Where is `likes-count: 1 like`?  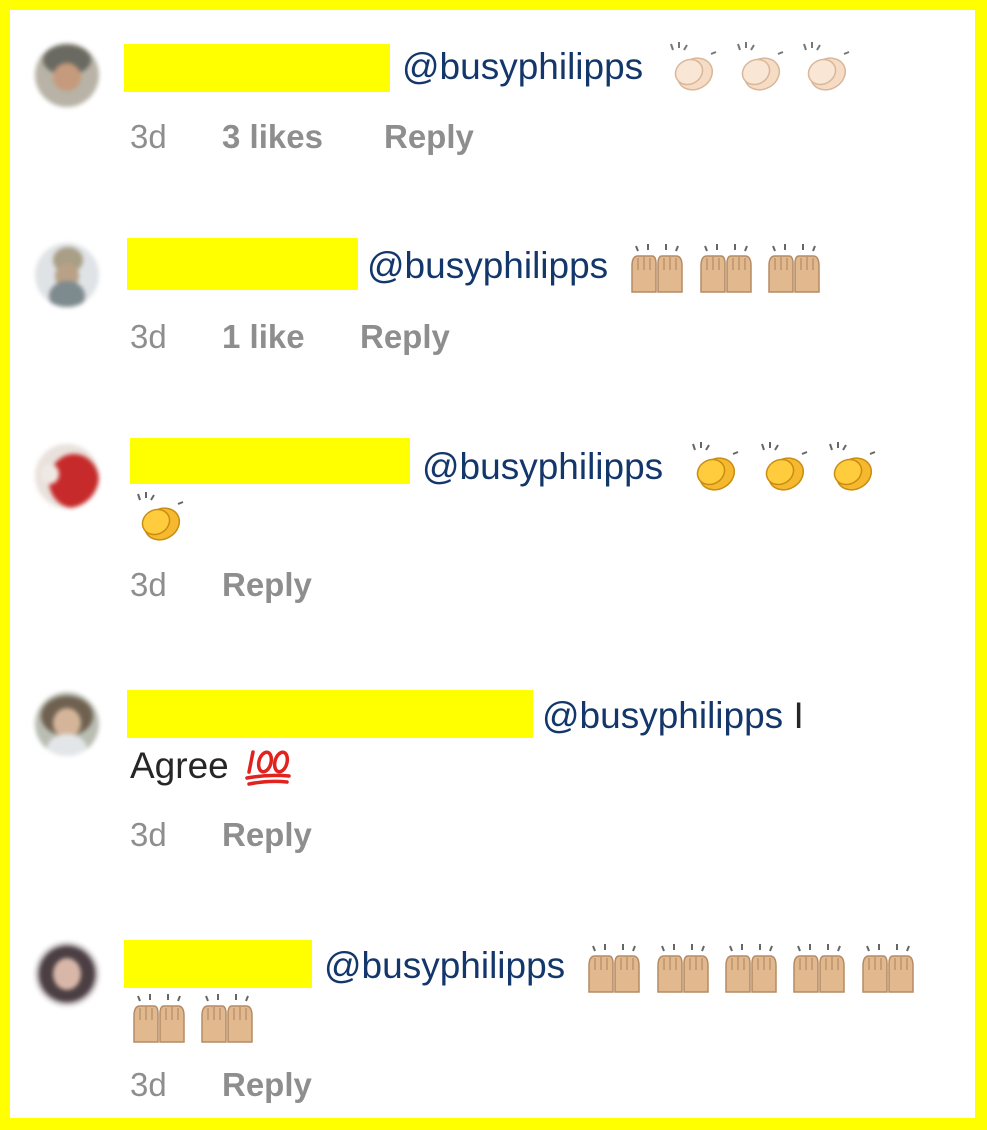 likes-count: 1 like is located at coordinates (263, 337).